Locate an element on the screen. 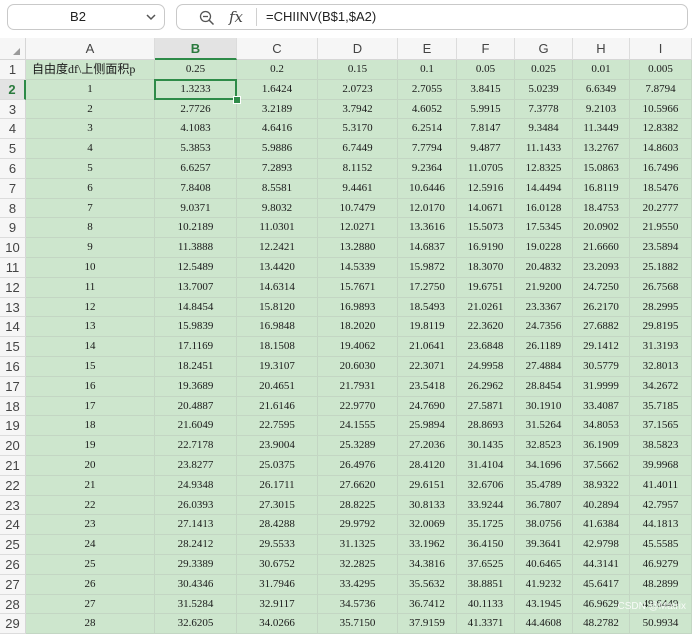  cell-f23: 33.9244 is located at coordinates (486, 505).